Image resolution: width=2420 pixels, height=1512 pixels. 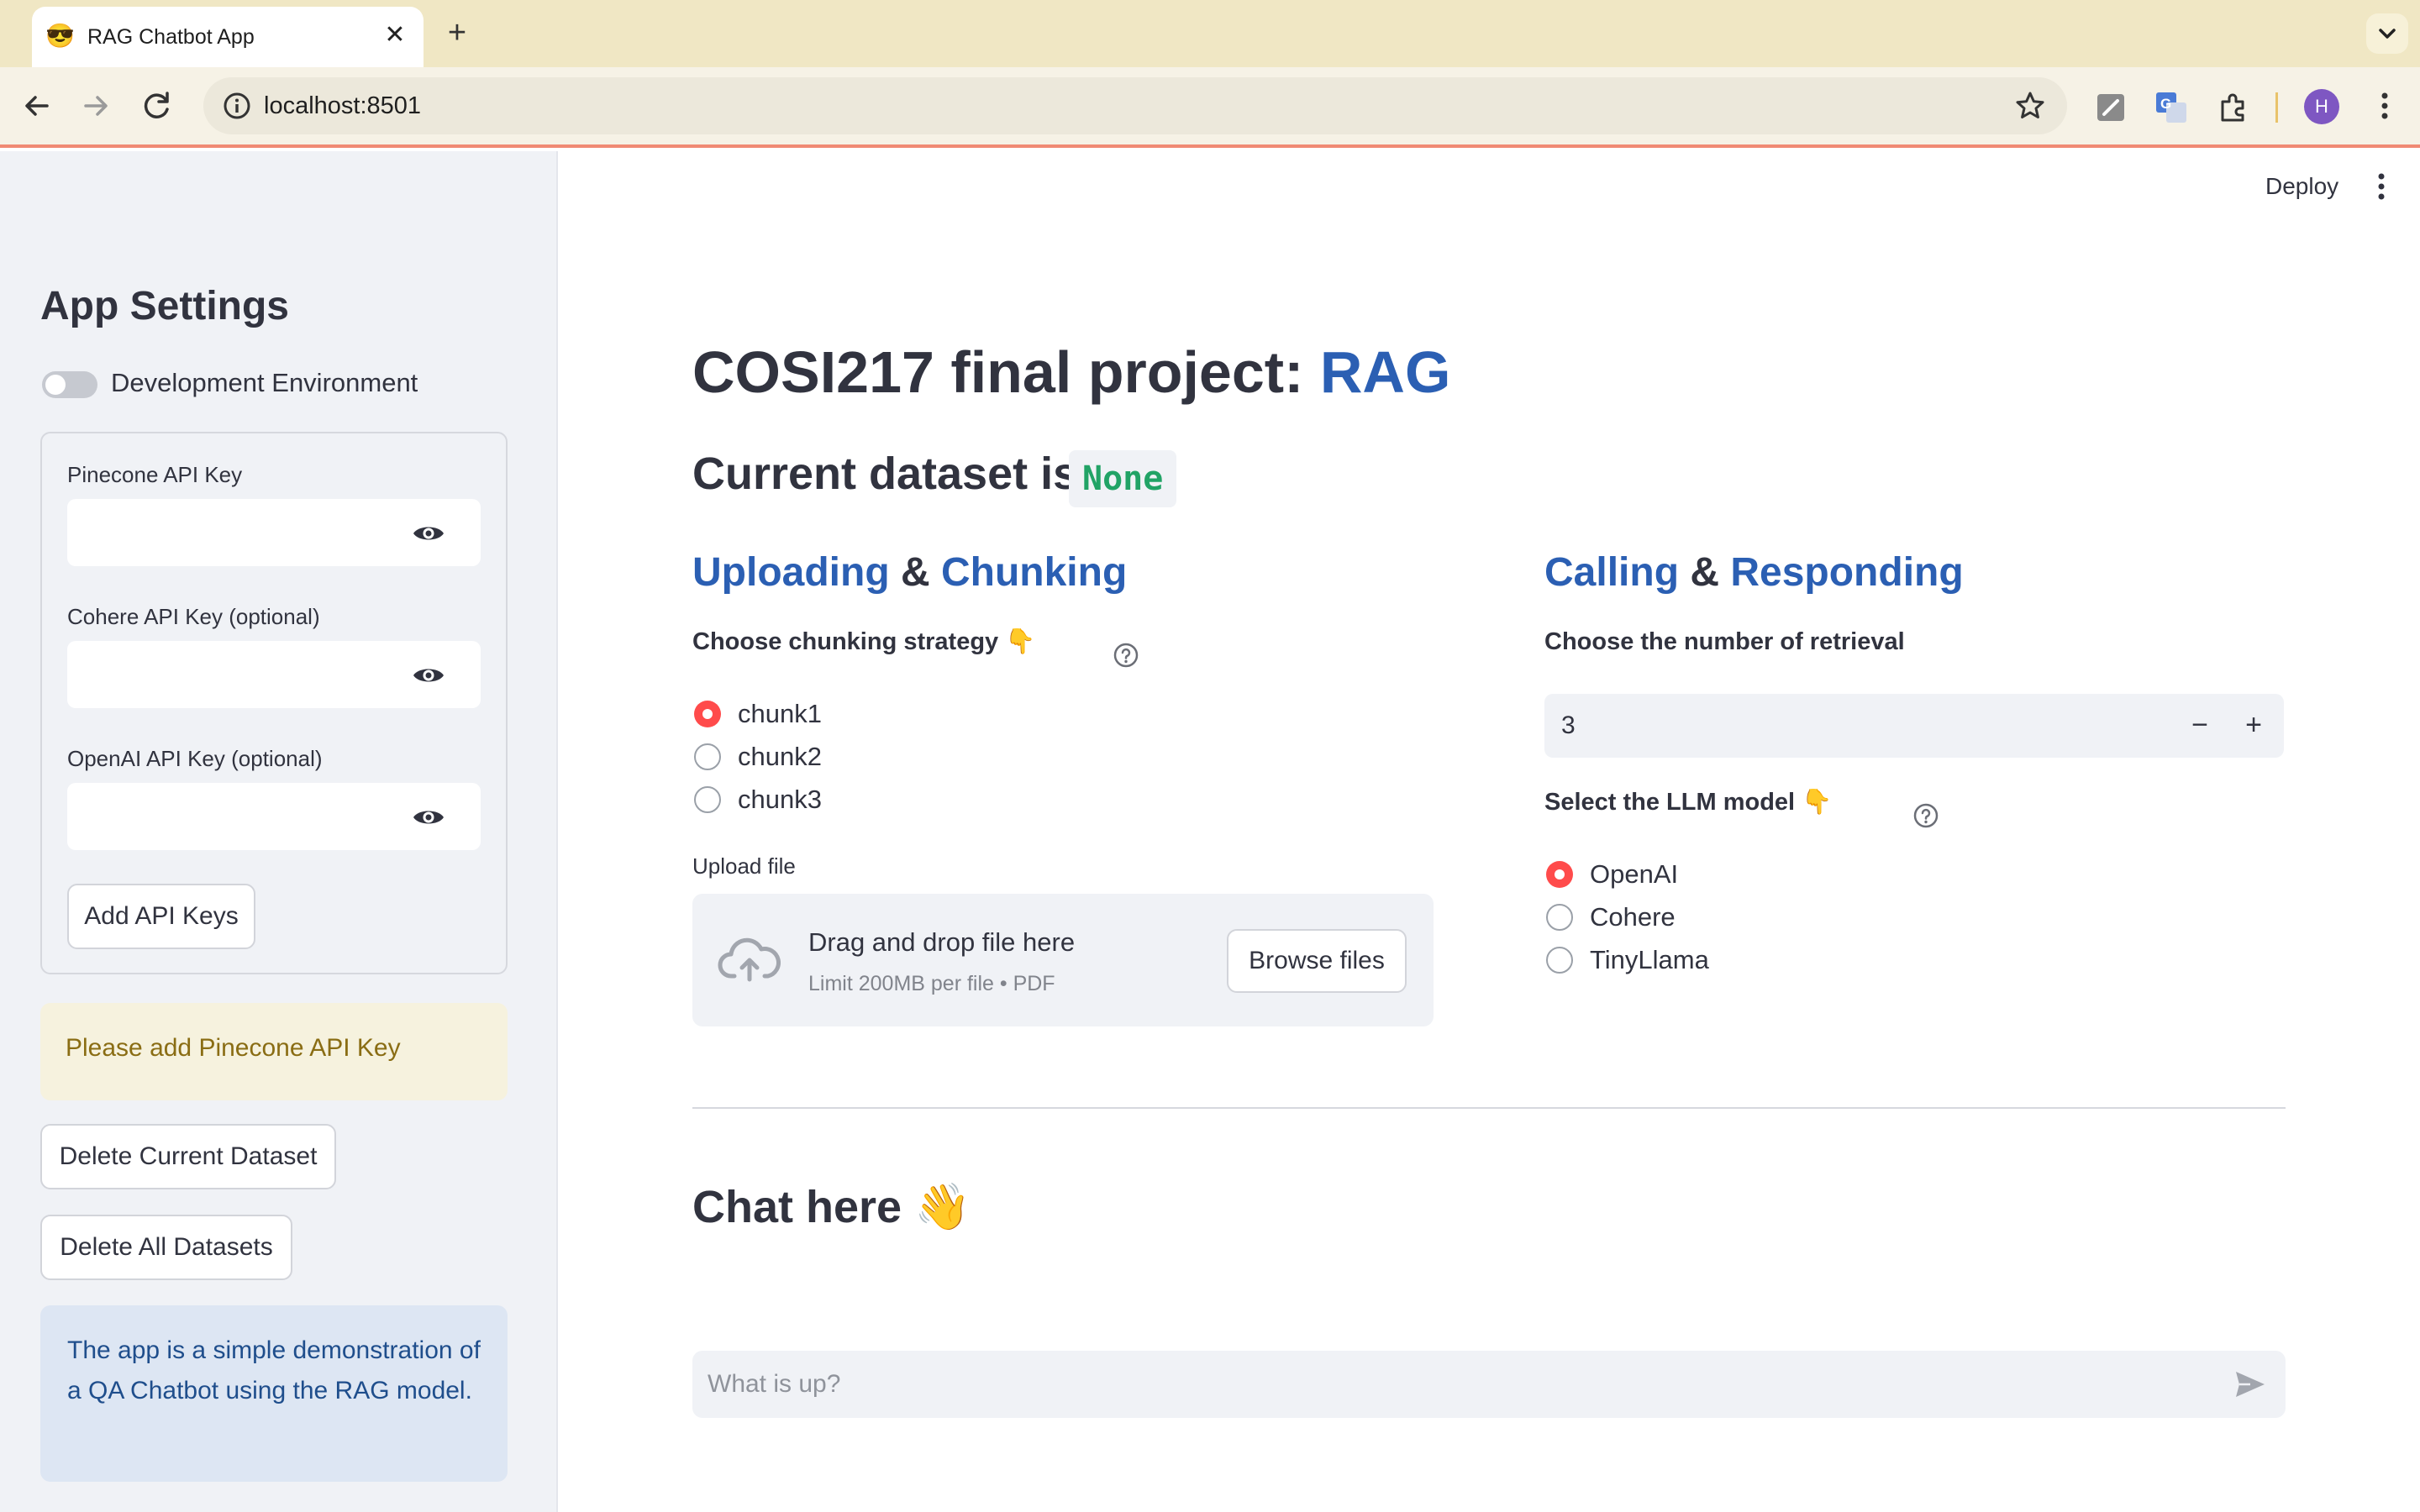 What do you see at coordinates (166, 1247) in the screenshot?
I see `delete-all-datasets-button: Delete All Datasets` at bounding box center [166, 1247].